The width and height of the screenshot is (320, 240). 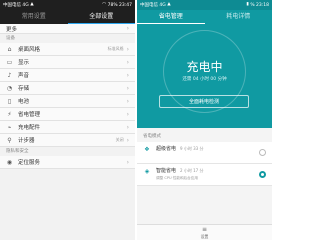 I want to click on item-label: 省电管理, so click(x=29, y=115).